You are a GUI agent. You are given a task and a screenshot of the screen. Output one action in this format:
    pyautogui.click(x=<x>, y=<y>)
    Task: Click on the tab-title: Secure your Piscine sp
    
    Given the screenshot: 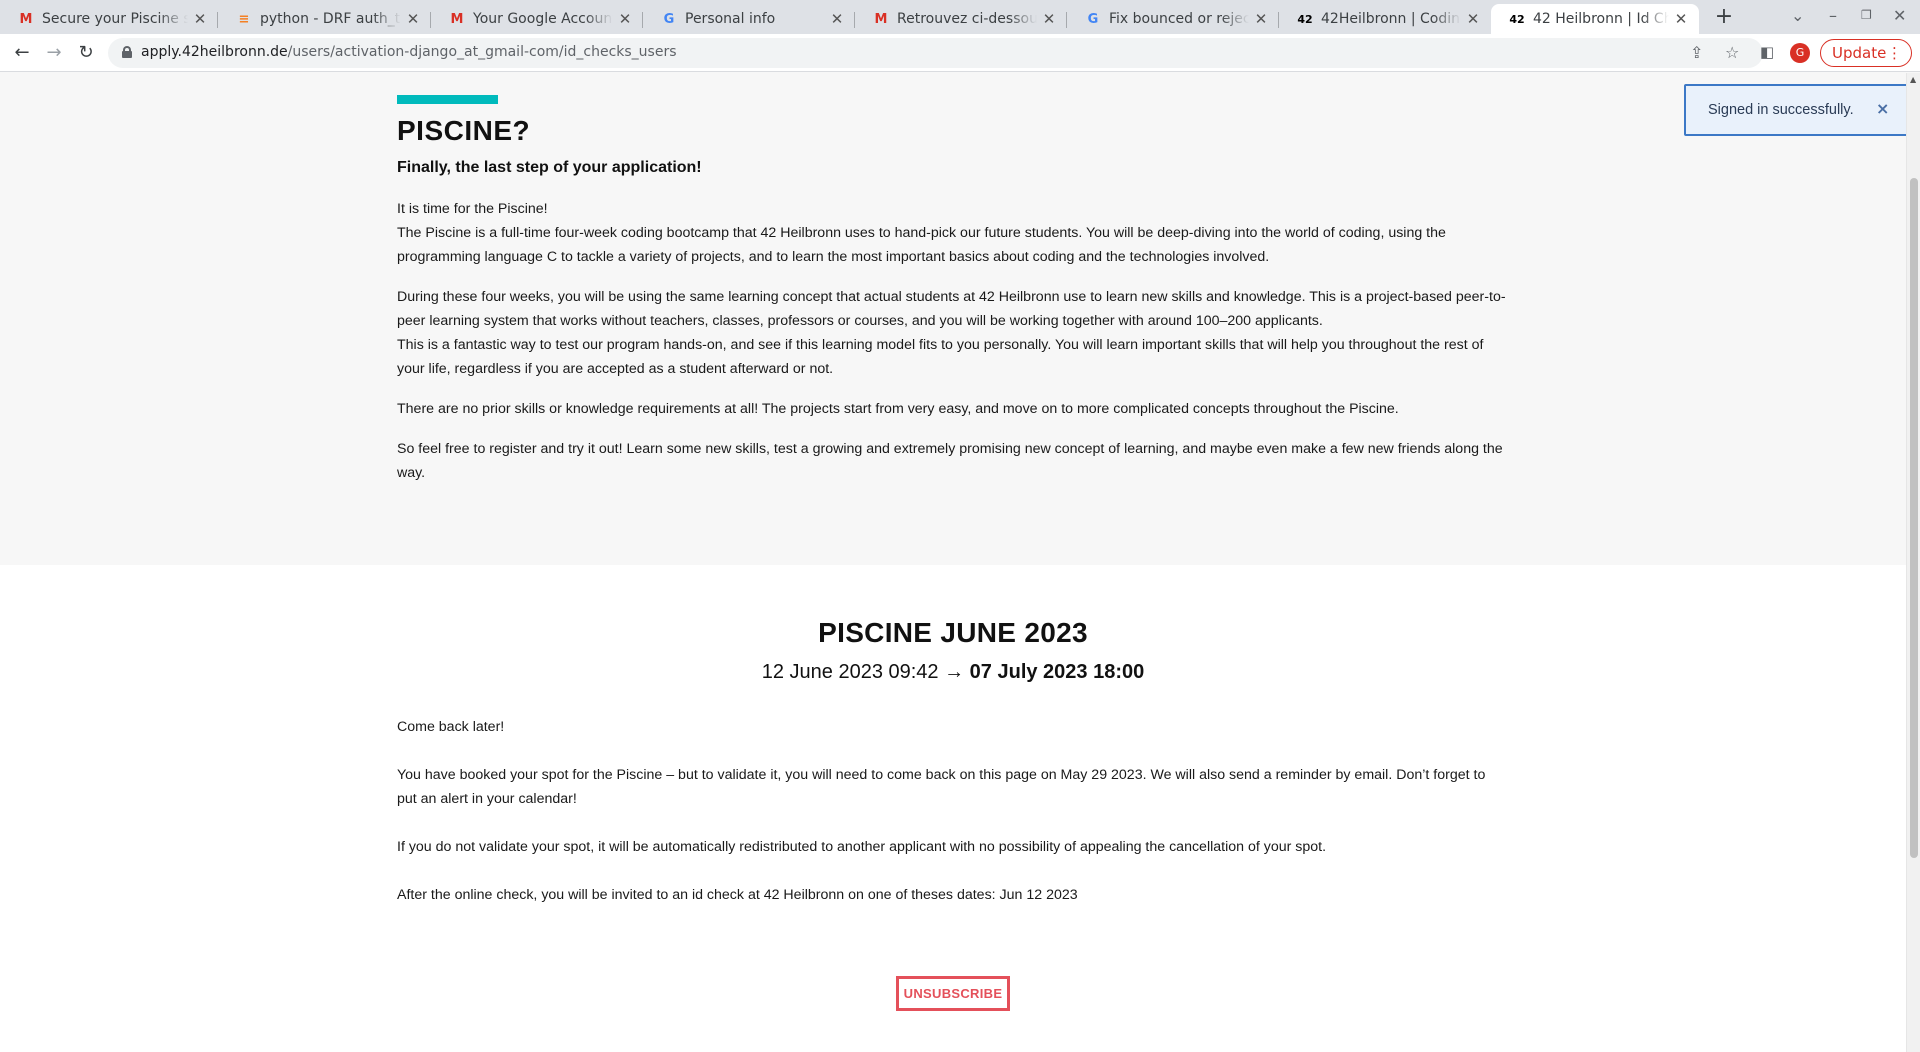 What is the action you would take?
    pyautogui.click(x=115, y=19)
    